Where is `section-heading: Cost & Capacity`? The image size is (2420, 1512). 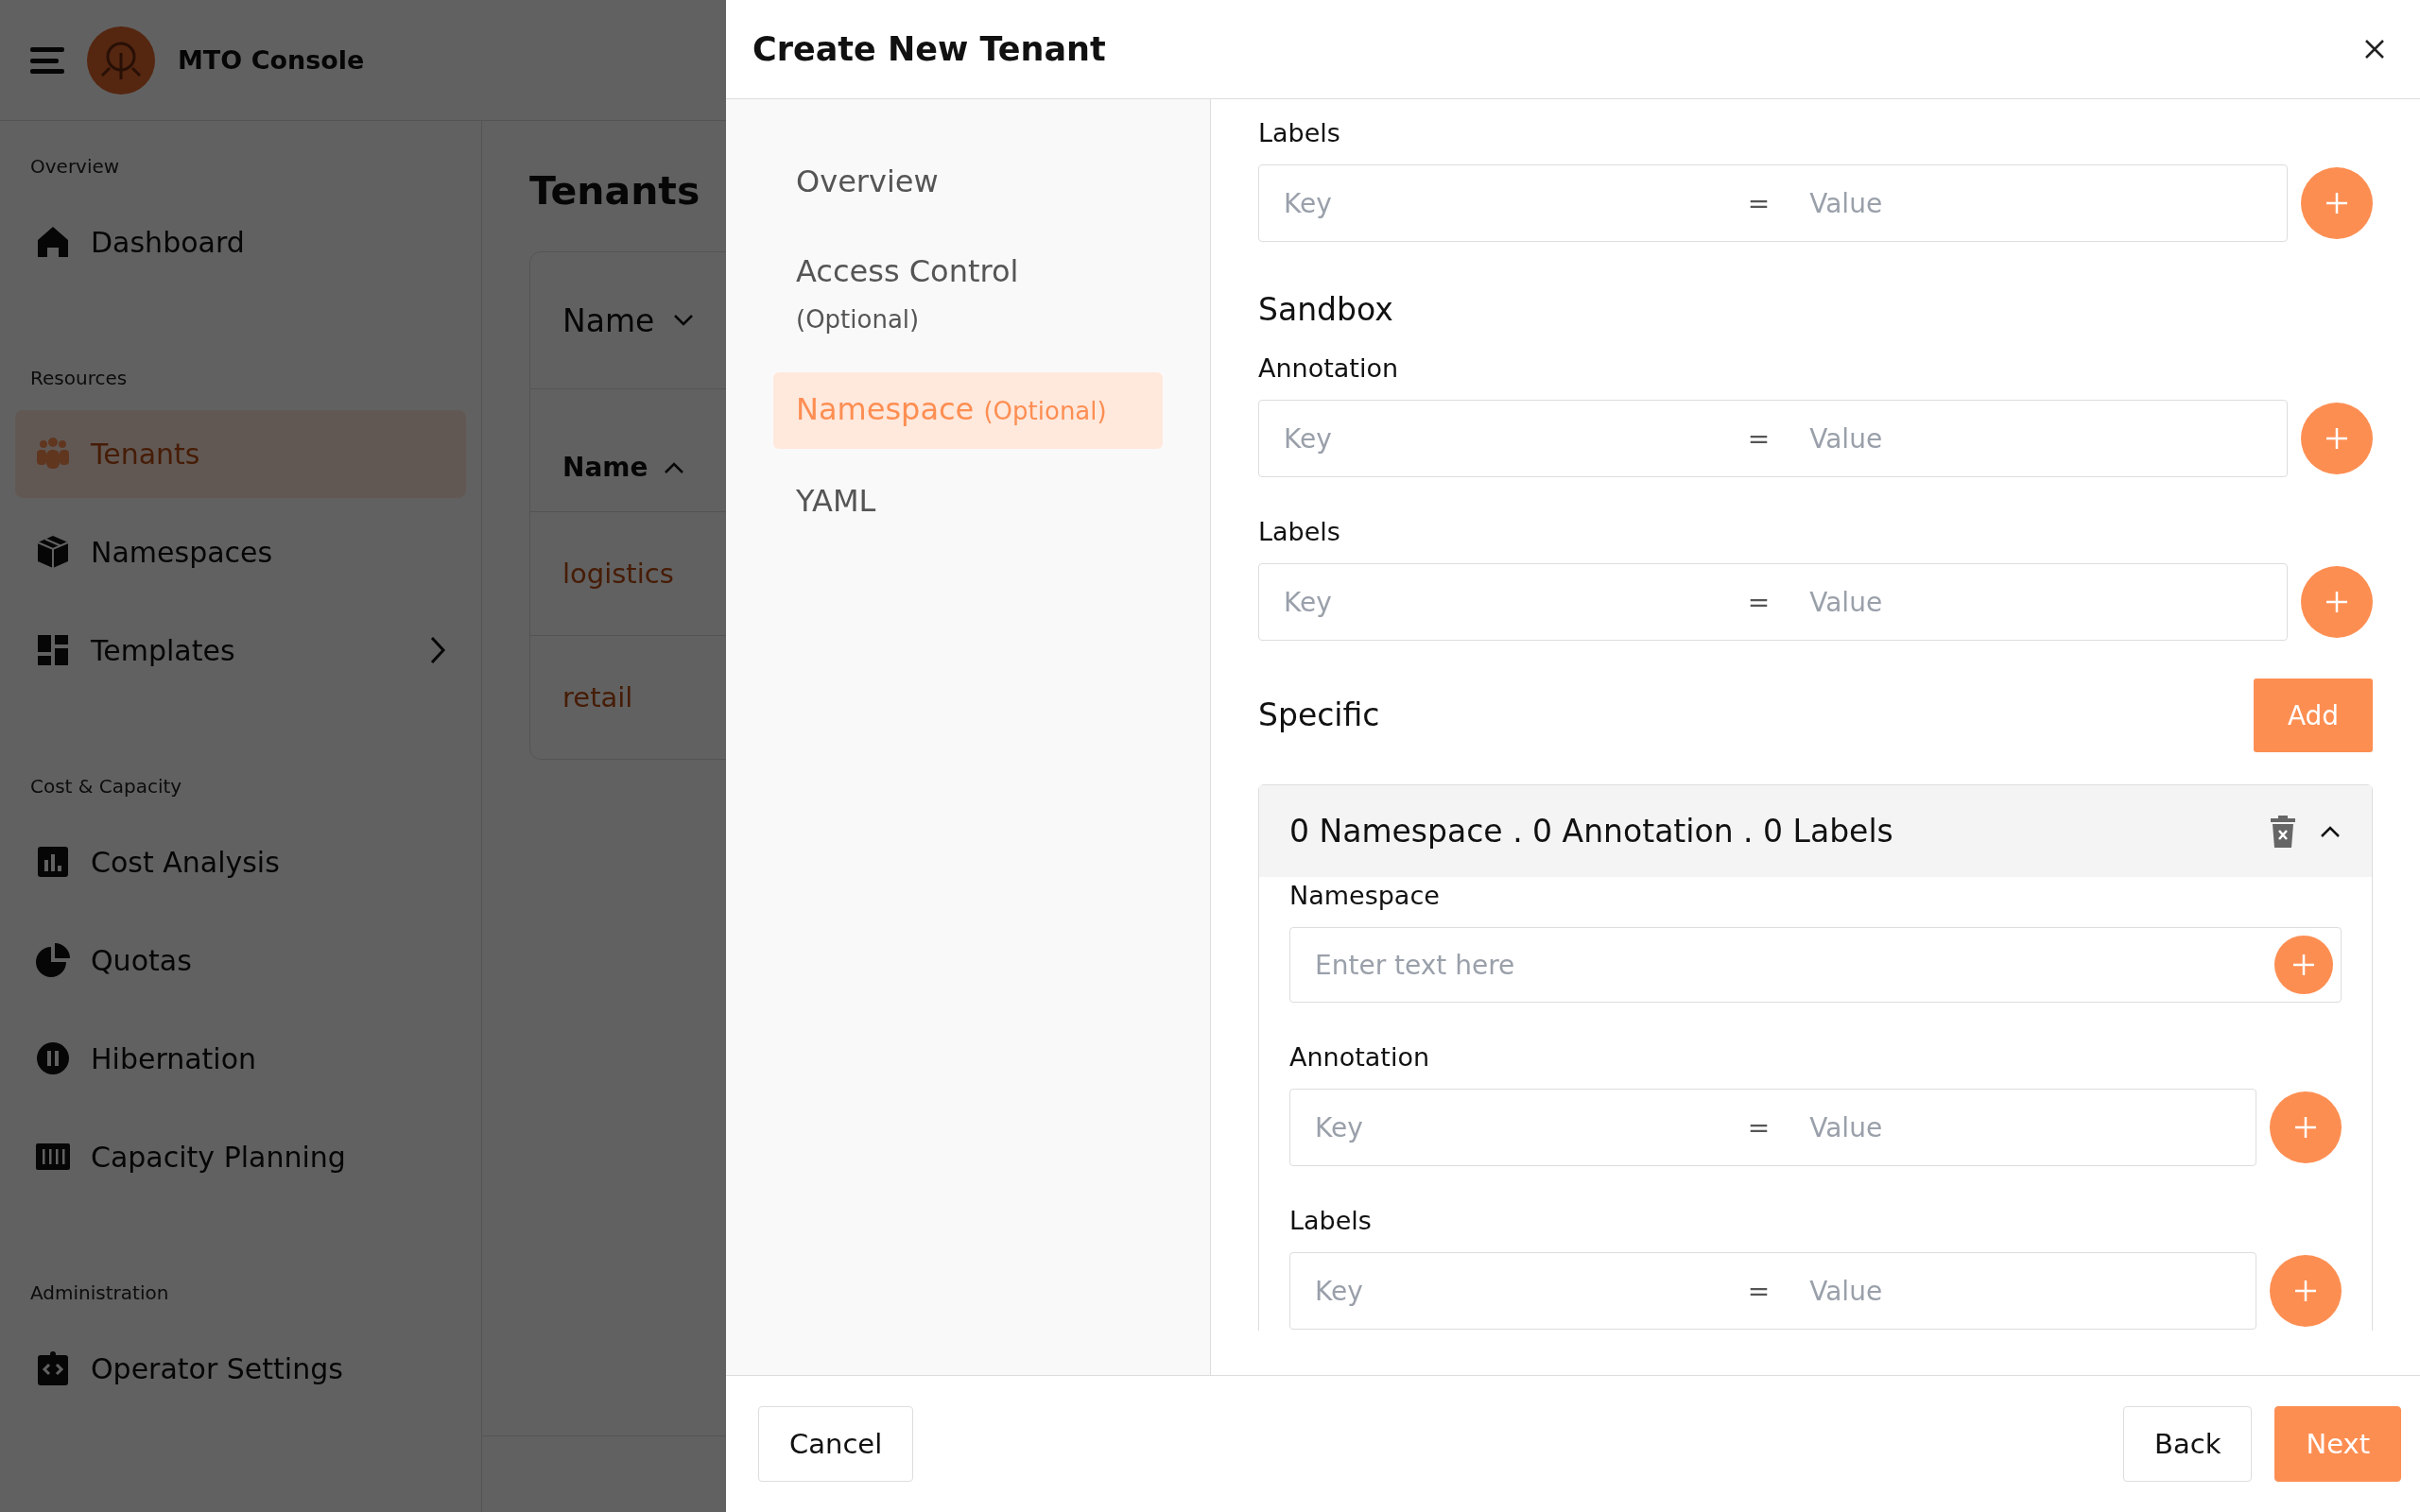 section-heading: Cost & Capacity is located at coordinates (106, 786).